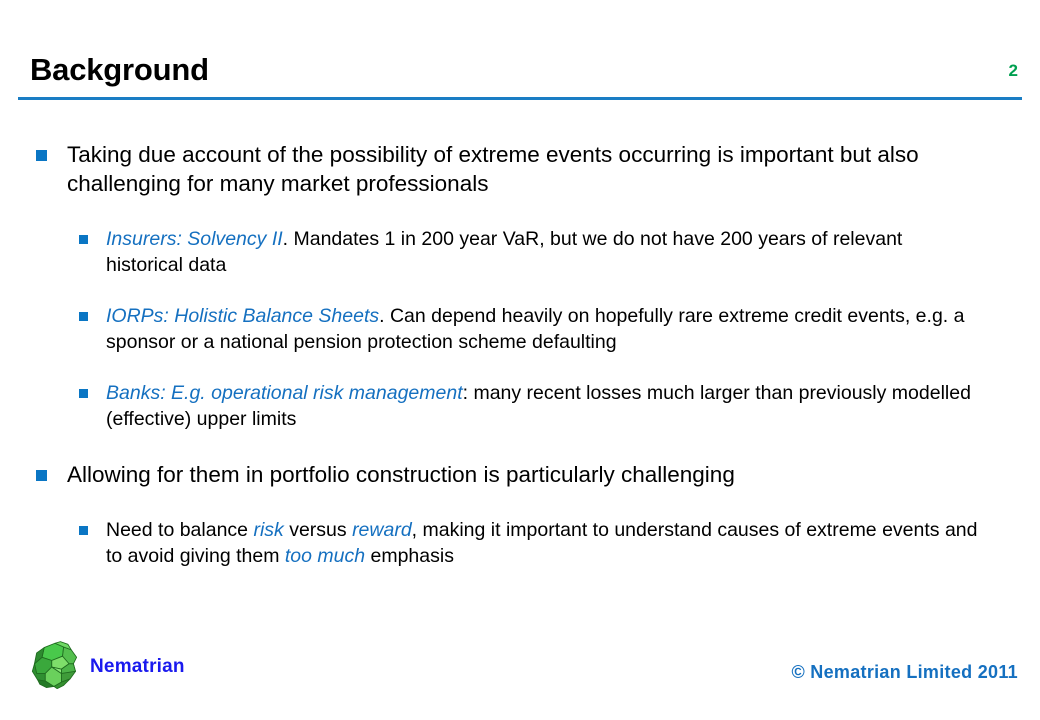 Image resolution: width=1040 pixels, height=720 pixels. What do you see at coordinates (119, 69) in the screenshot?
I see `page-title: Background` at bounding box center [119, 69].